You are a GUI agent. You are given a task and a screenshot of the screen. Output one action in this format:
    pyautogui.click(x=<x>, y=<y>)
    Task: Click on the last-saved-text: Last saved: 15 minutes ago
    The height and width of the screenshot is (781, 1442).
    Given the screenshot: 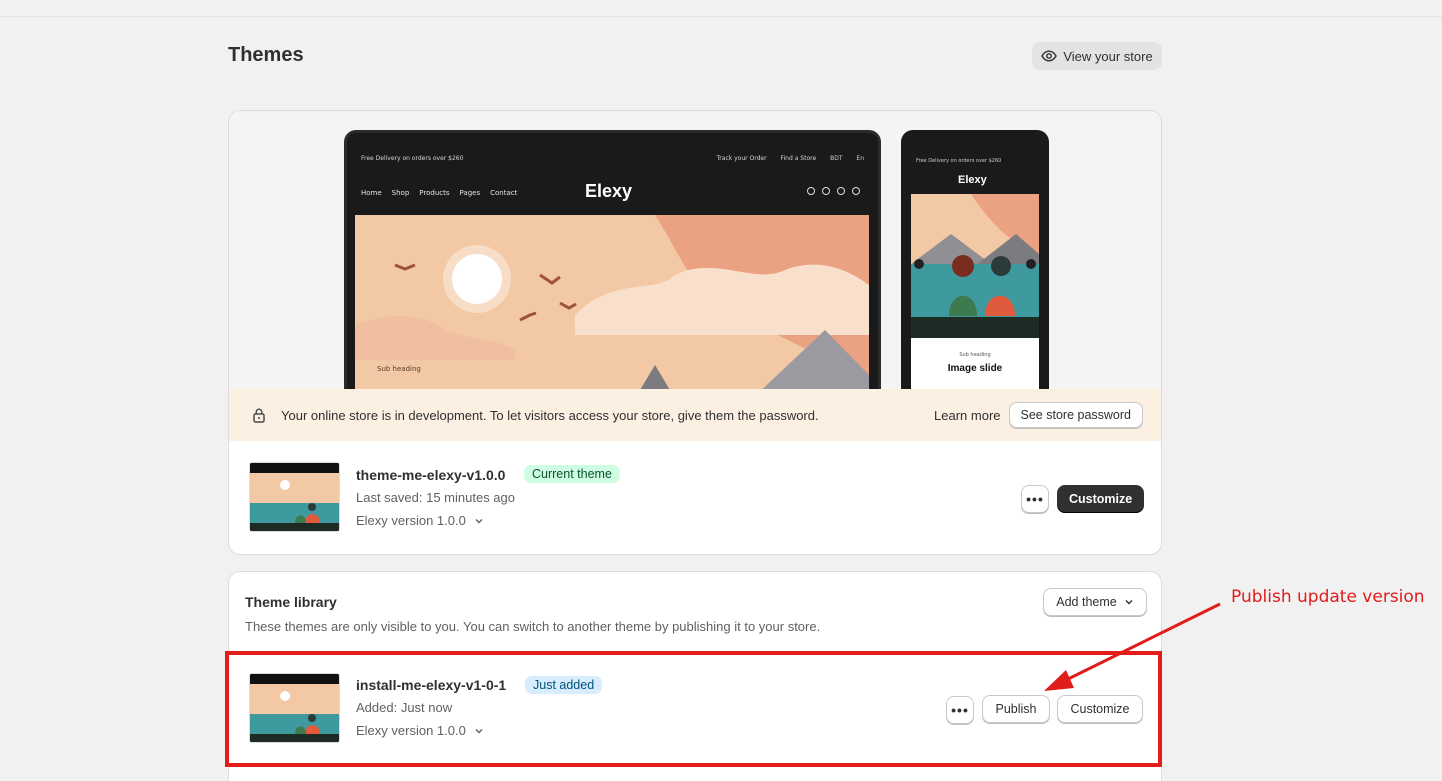 What is the action you would take?
    pyautogui.click(x=435, y=497)
    